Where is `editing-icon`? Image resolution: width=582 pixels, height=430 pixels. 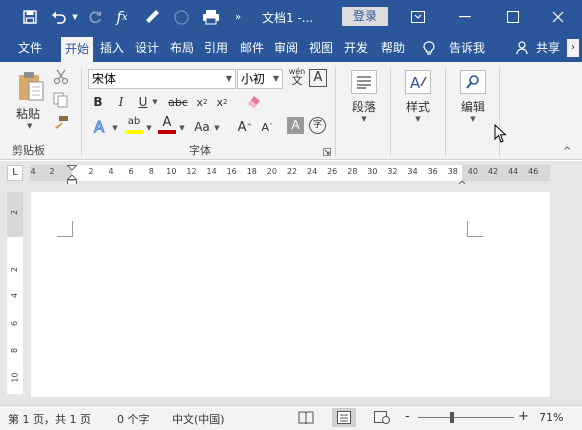 editing-icon is located at coordinates (473, 82).